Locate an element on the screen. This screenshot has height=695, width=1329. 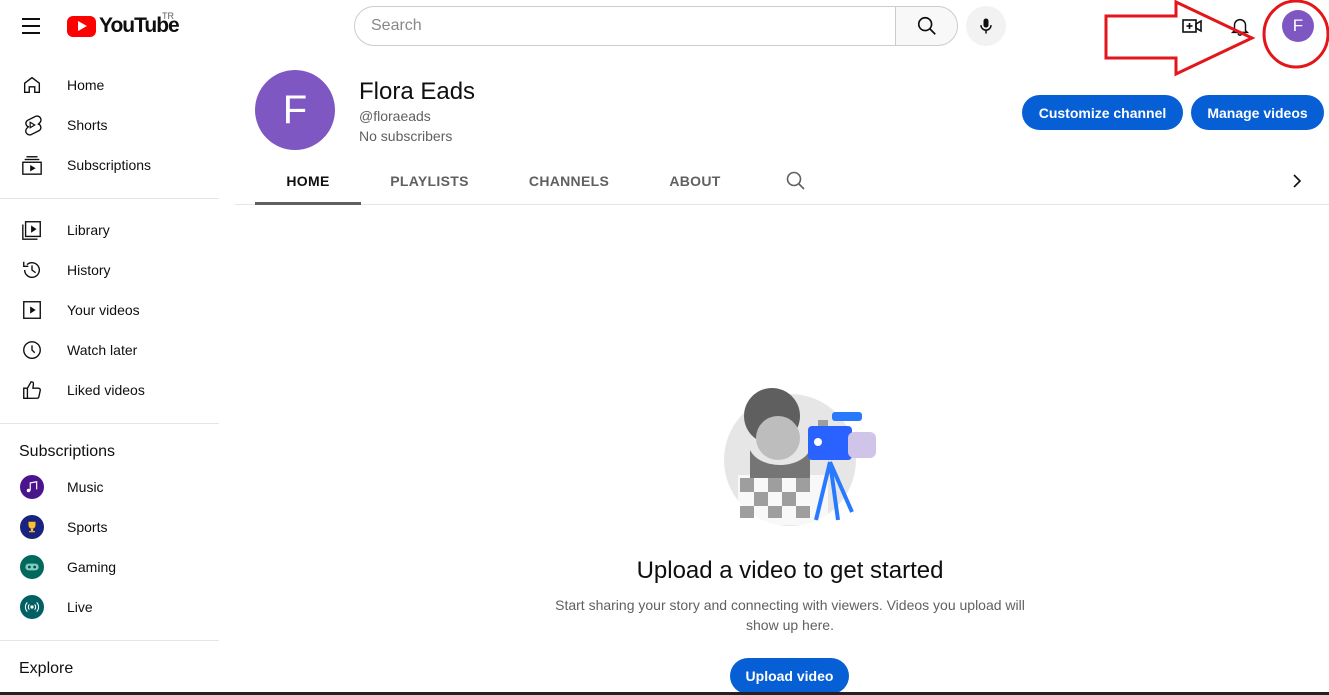
subscriptions-heading: Subscriptions is located at coordinates (67, 451).